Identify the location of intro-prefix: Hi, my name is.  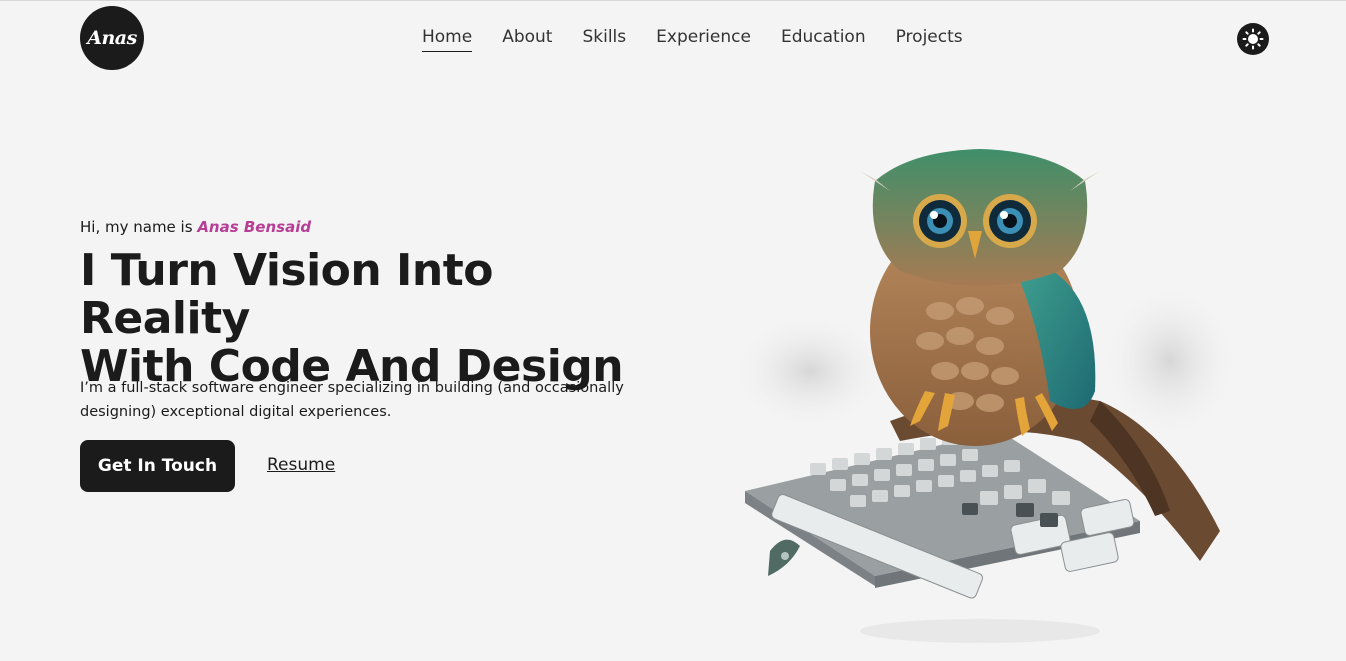
(139, 227).